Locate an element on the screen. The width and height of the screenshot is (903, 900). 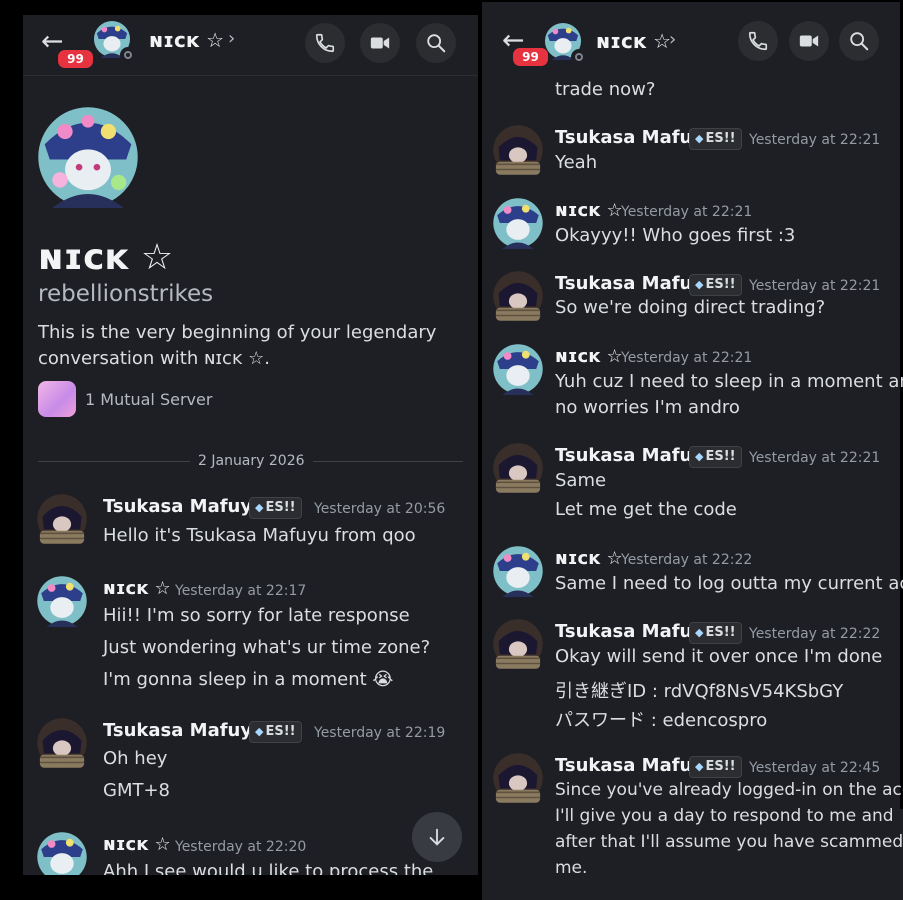
message-timestamp: Yesterday at 22:45 is located at coordinates (815, 768).